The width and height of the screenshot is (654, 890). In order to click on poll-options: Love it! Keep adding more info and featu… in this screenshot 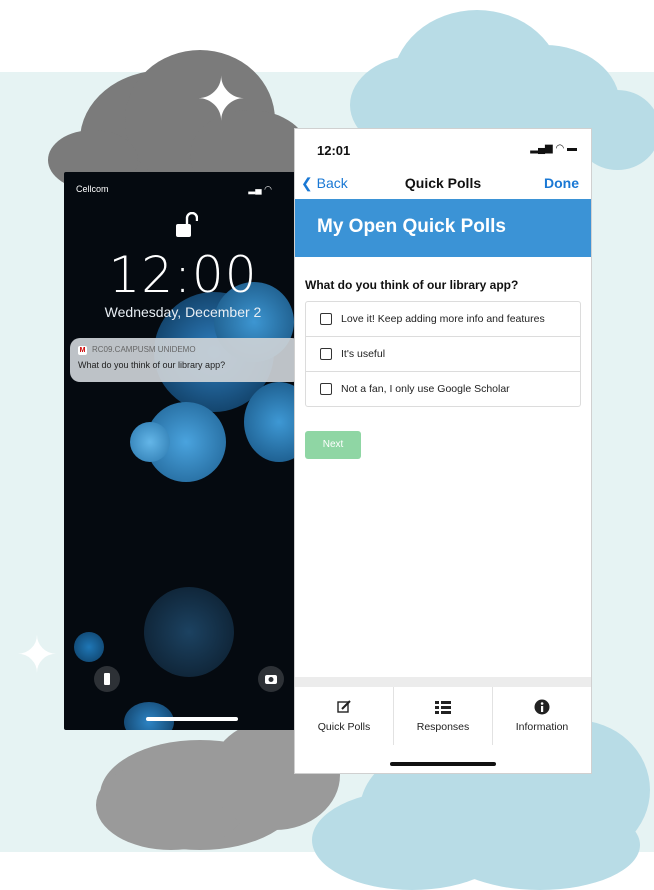, I will do `click(443, 354)`.